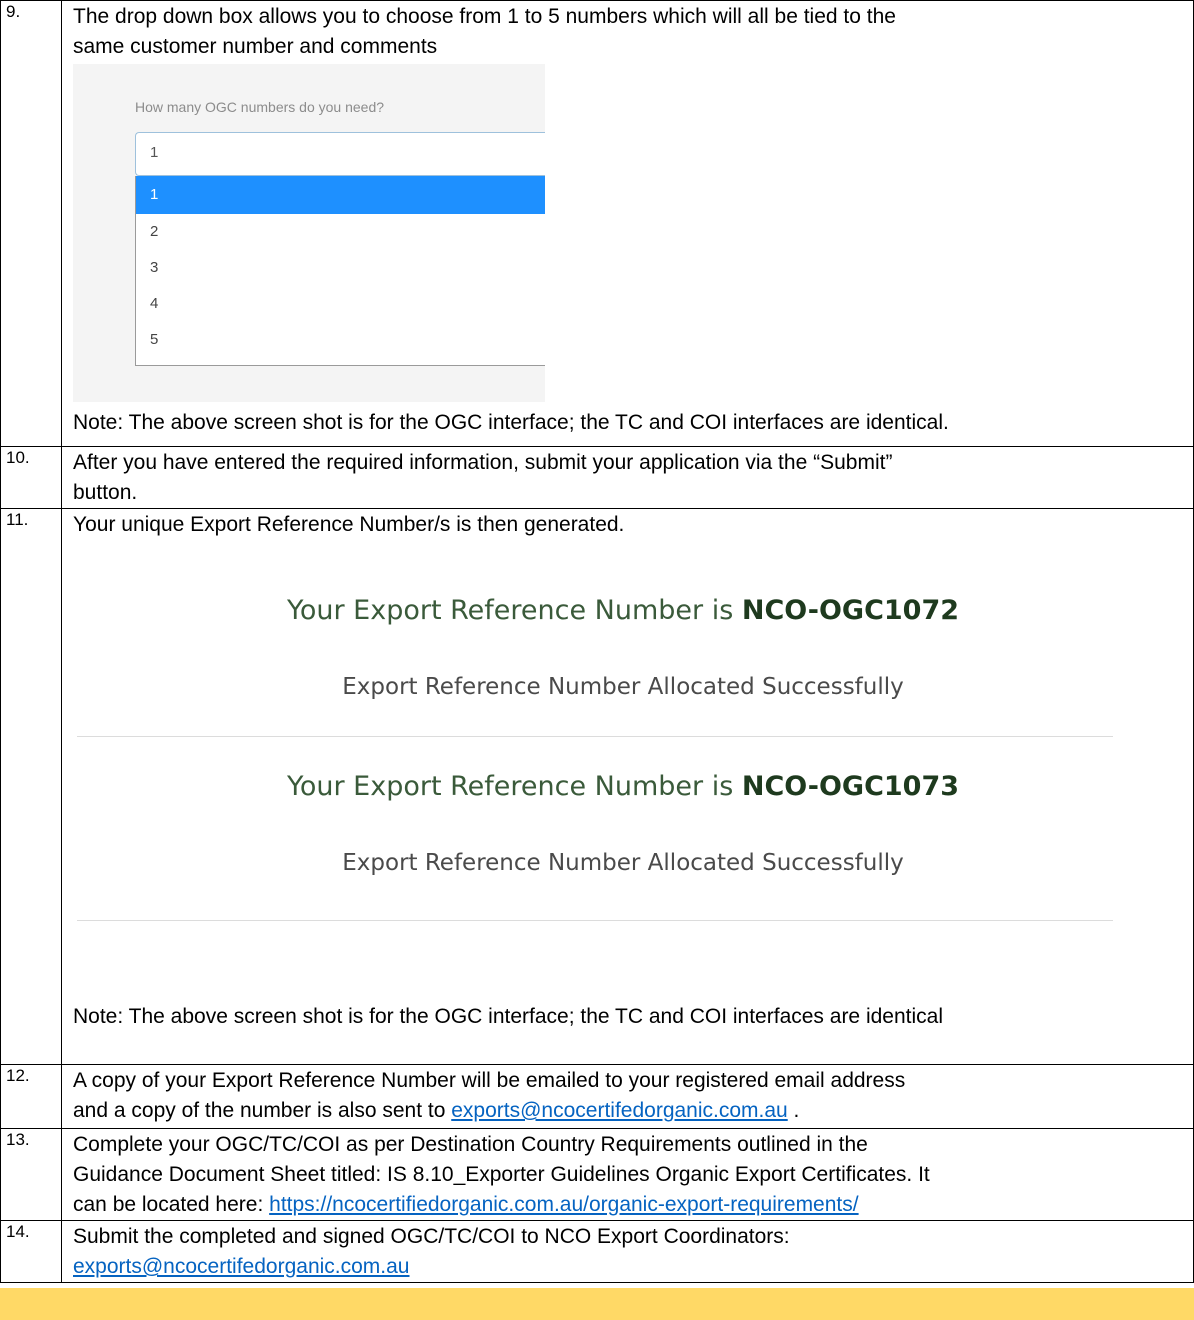 This screenshot has width=1194, height=1320. Describe the element at coordinates (31, 223) in the screenshot. I see `step-number: 9.` at that location.